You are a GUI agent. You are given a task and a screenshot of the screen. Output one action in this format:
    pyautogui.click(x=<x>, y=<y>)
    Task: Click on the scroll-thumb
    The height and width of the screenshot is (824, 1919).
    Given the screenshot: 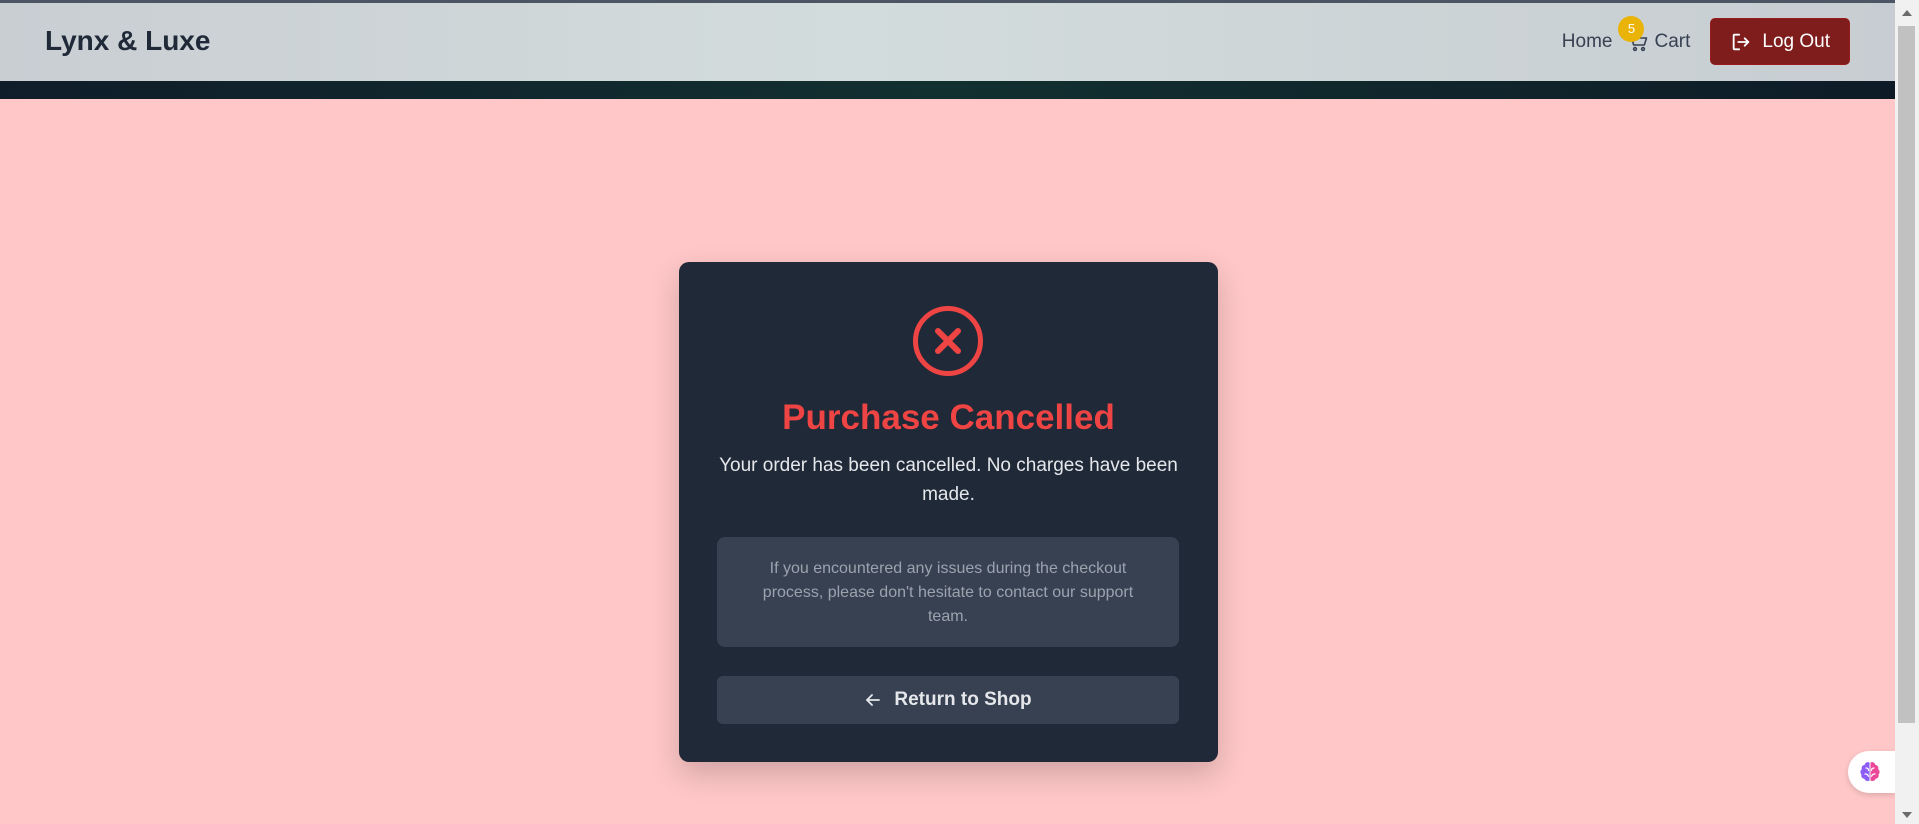 What is the action you would take?
    pyautogui.click(x=1906, y=374)
    